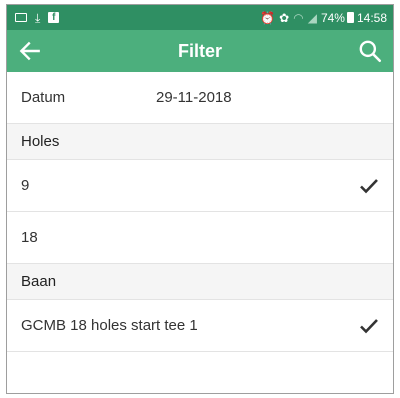 The height and width of the screenshot is (398, 400). What do you see at coordinates (54, 17) in the screenshot?
I see `facebook-icon: f` at bounding box center [54, 17].